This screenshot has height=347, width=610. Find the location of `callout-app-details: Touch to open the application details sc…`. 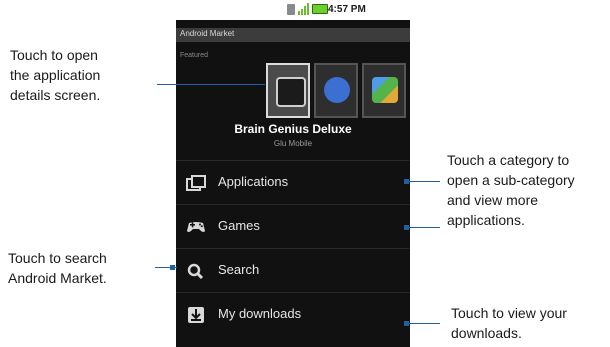

callout-app-details: Touch to open the application details sc… is located at coordinates (55, 75).